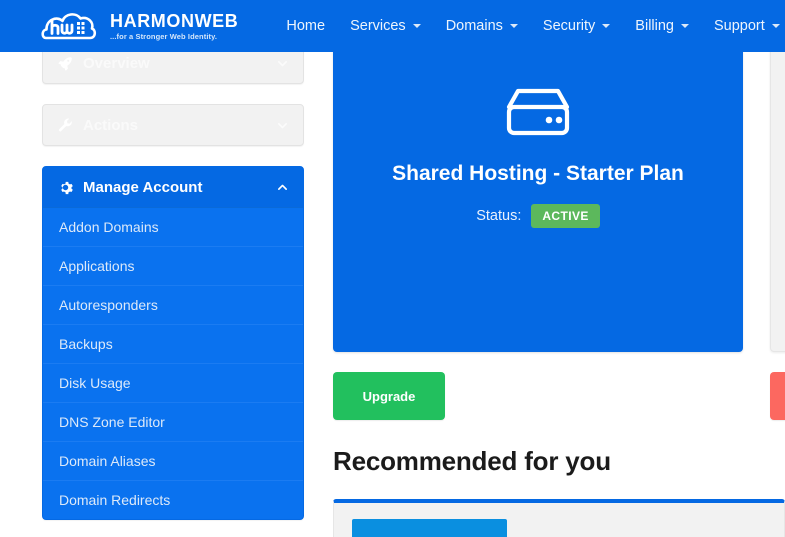  What do you see at coordinates (69, 26) in the screenshot?
I see `cloud-hw-logo-icon` at bounding box center [69, 26].